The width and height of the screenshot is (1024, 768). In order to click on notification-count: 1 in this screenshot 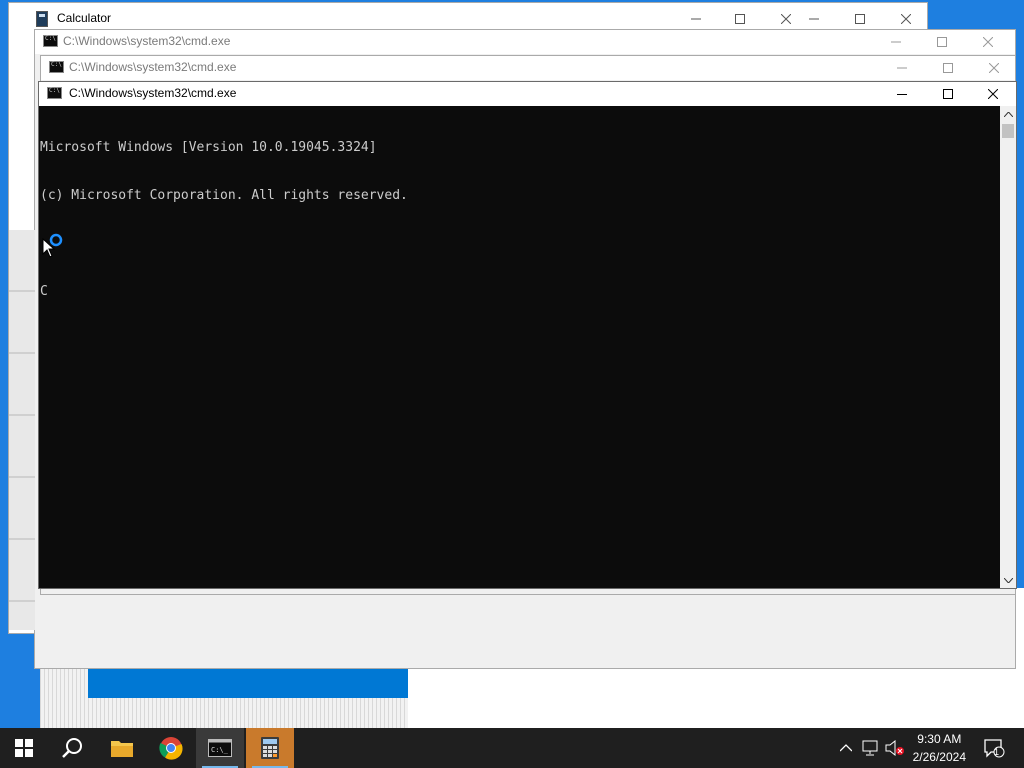, I will do `click(997, 752)`.